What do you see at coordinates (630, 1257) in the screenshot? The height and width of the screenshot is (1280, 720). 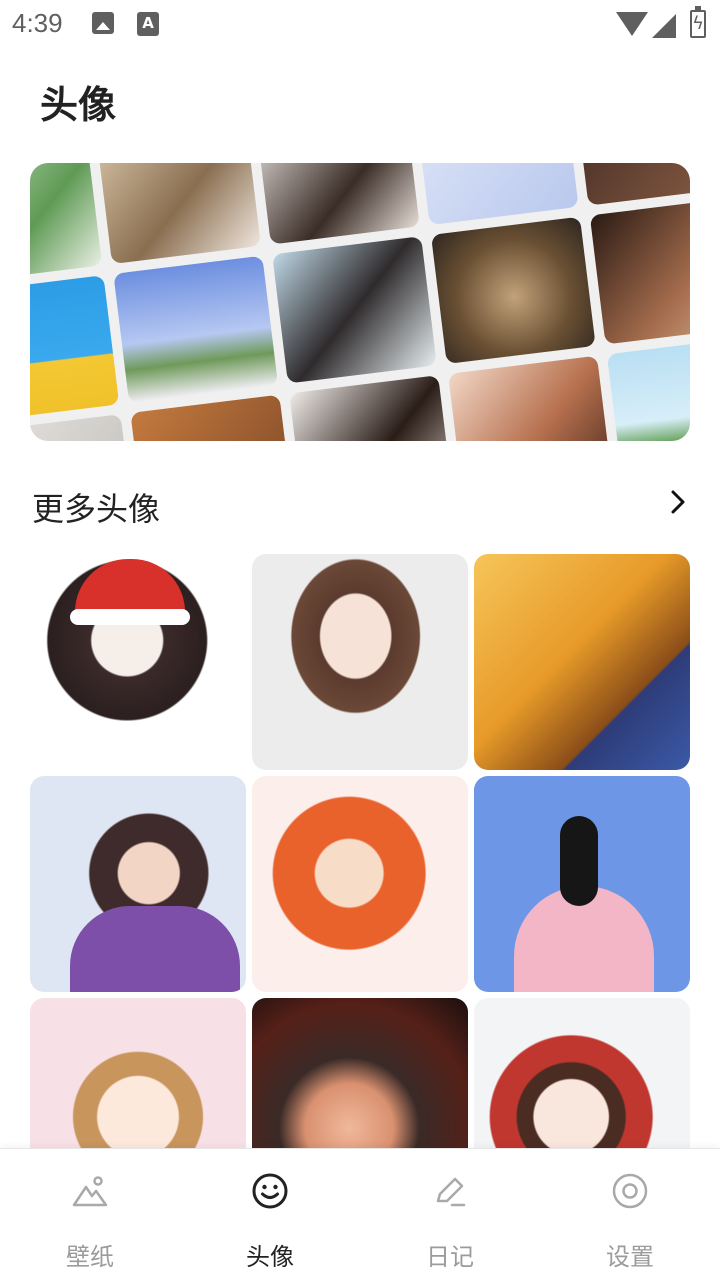 I see `nav-label: 设置` at bounding box center [630, 1257].